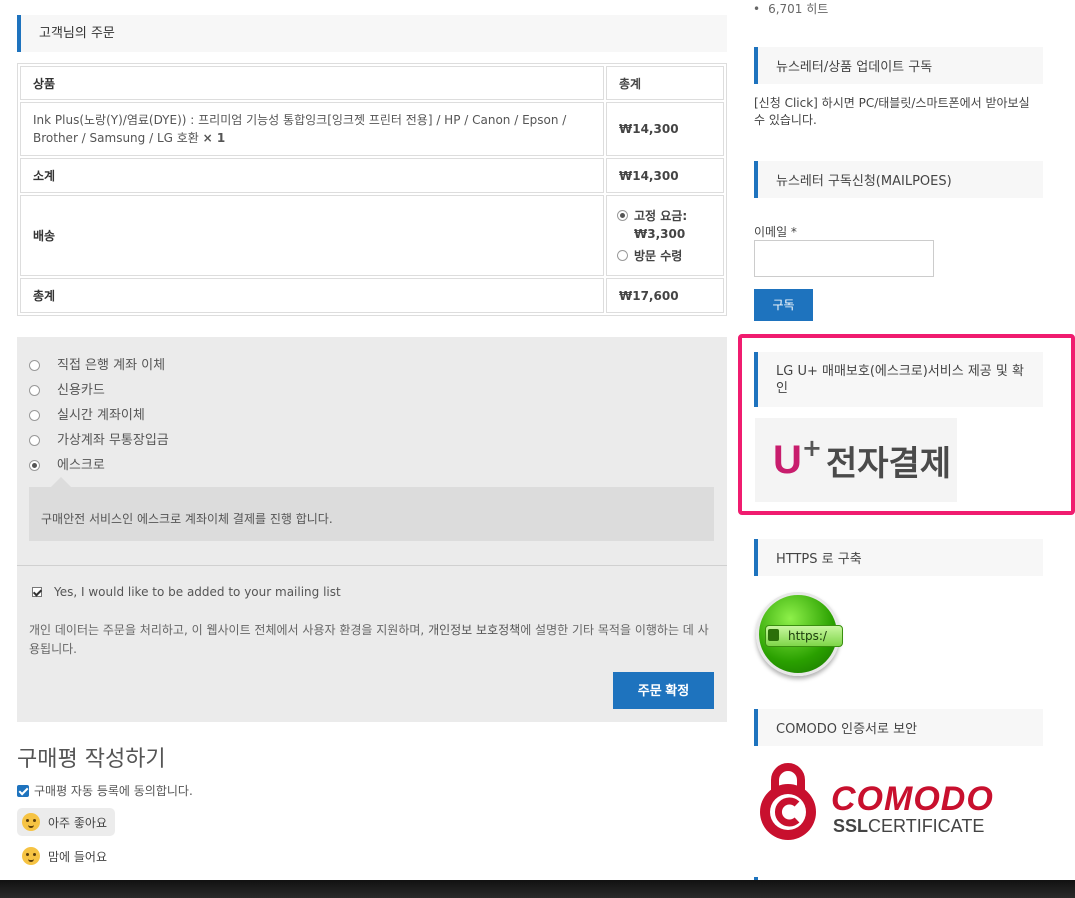  I want to click on product-price: ₩14,300, so click(665, 129).